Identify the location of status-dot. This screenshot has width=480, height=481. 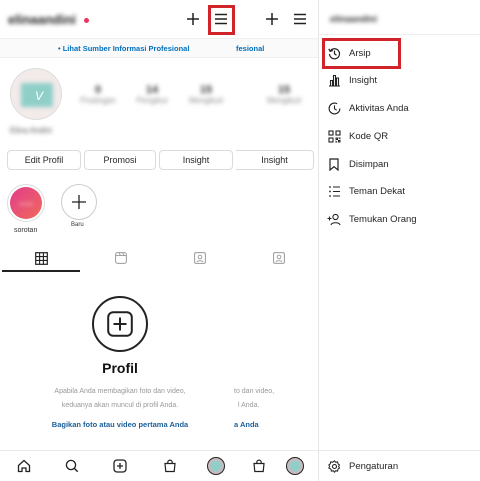
(86, 20).